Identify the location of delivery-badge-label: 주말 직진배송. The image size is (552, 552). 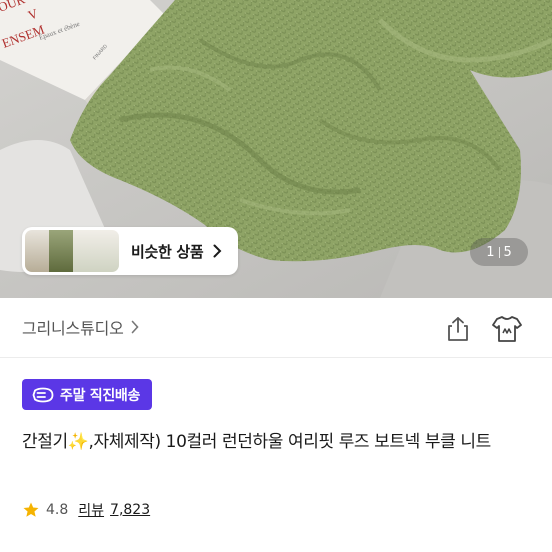
(100, 395).